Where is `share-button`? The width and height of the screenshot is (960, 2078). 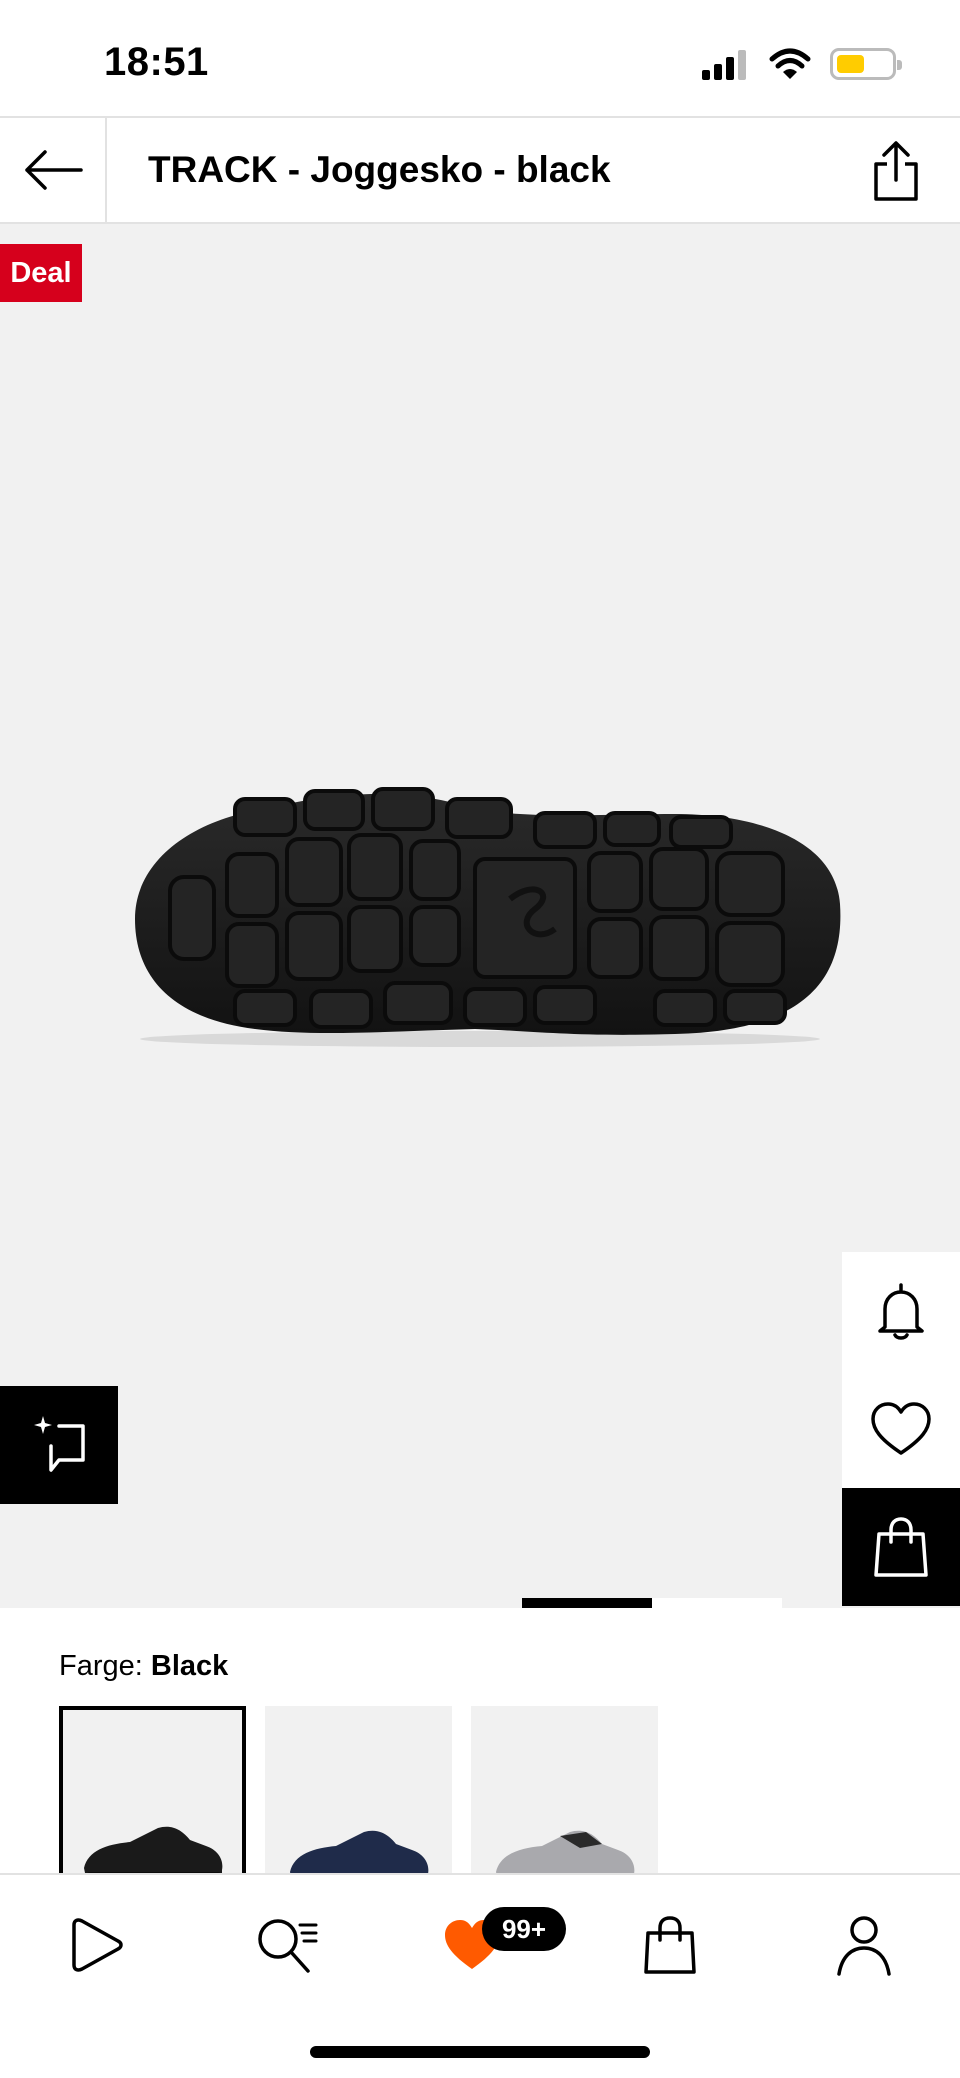
share-button is located at coordinates (896, 171).